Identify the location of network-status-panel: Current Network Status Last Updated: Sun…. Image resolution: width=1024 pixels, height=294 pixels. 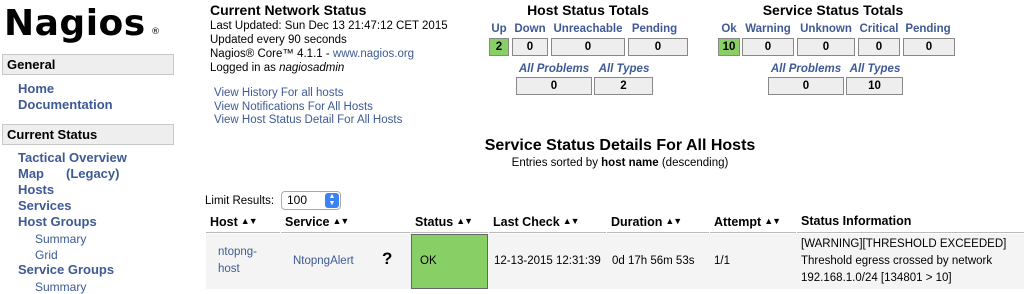
(329, 38).